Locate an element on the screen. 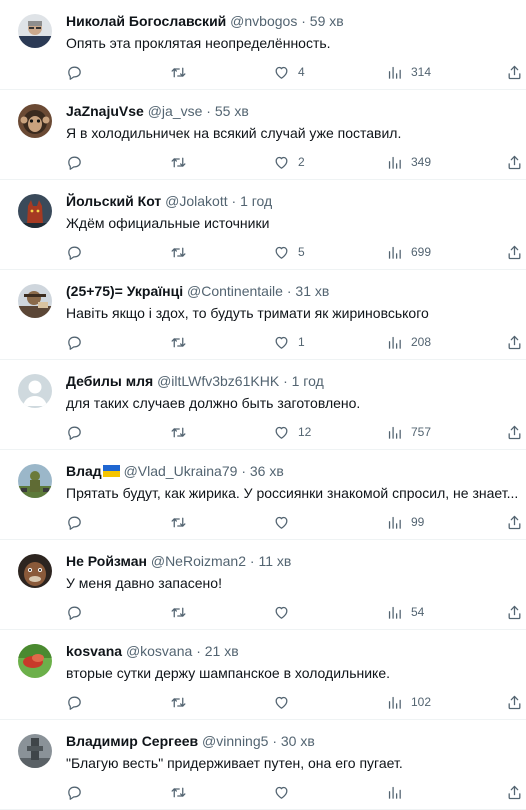 This screenshot has width=526, height=810. author-name: Йольский Кот is located at coordinates (113, 201).